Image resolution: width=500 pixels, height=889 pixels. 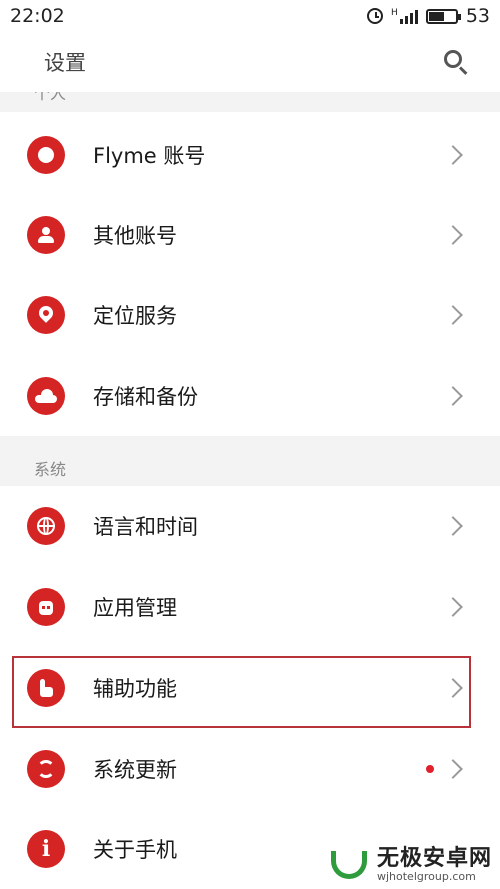 I want to click on info-icon: i, so click(x=46, y=849).